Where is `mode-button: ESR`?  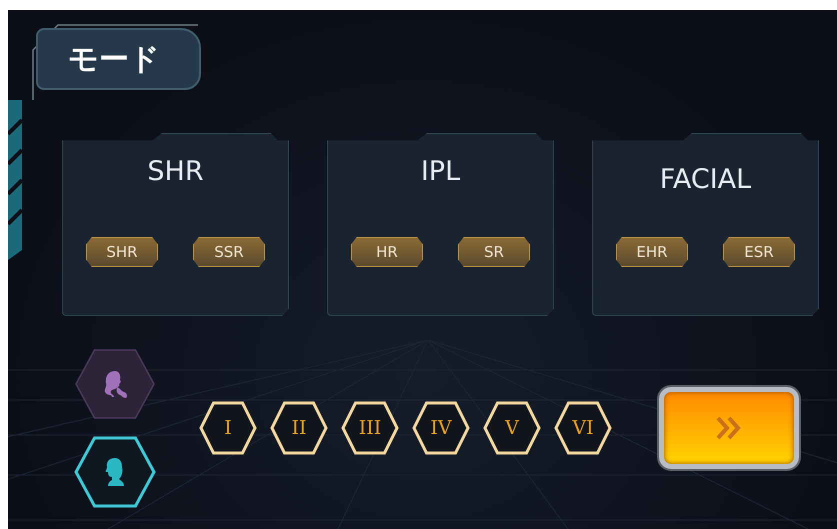
mode-button: ESR is located at coordinates (759, 252).